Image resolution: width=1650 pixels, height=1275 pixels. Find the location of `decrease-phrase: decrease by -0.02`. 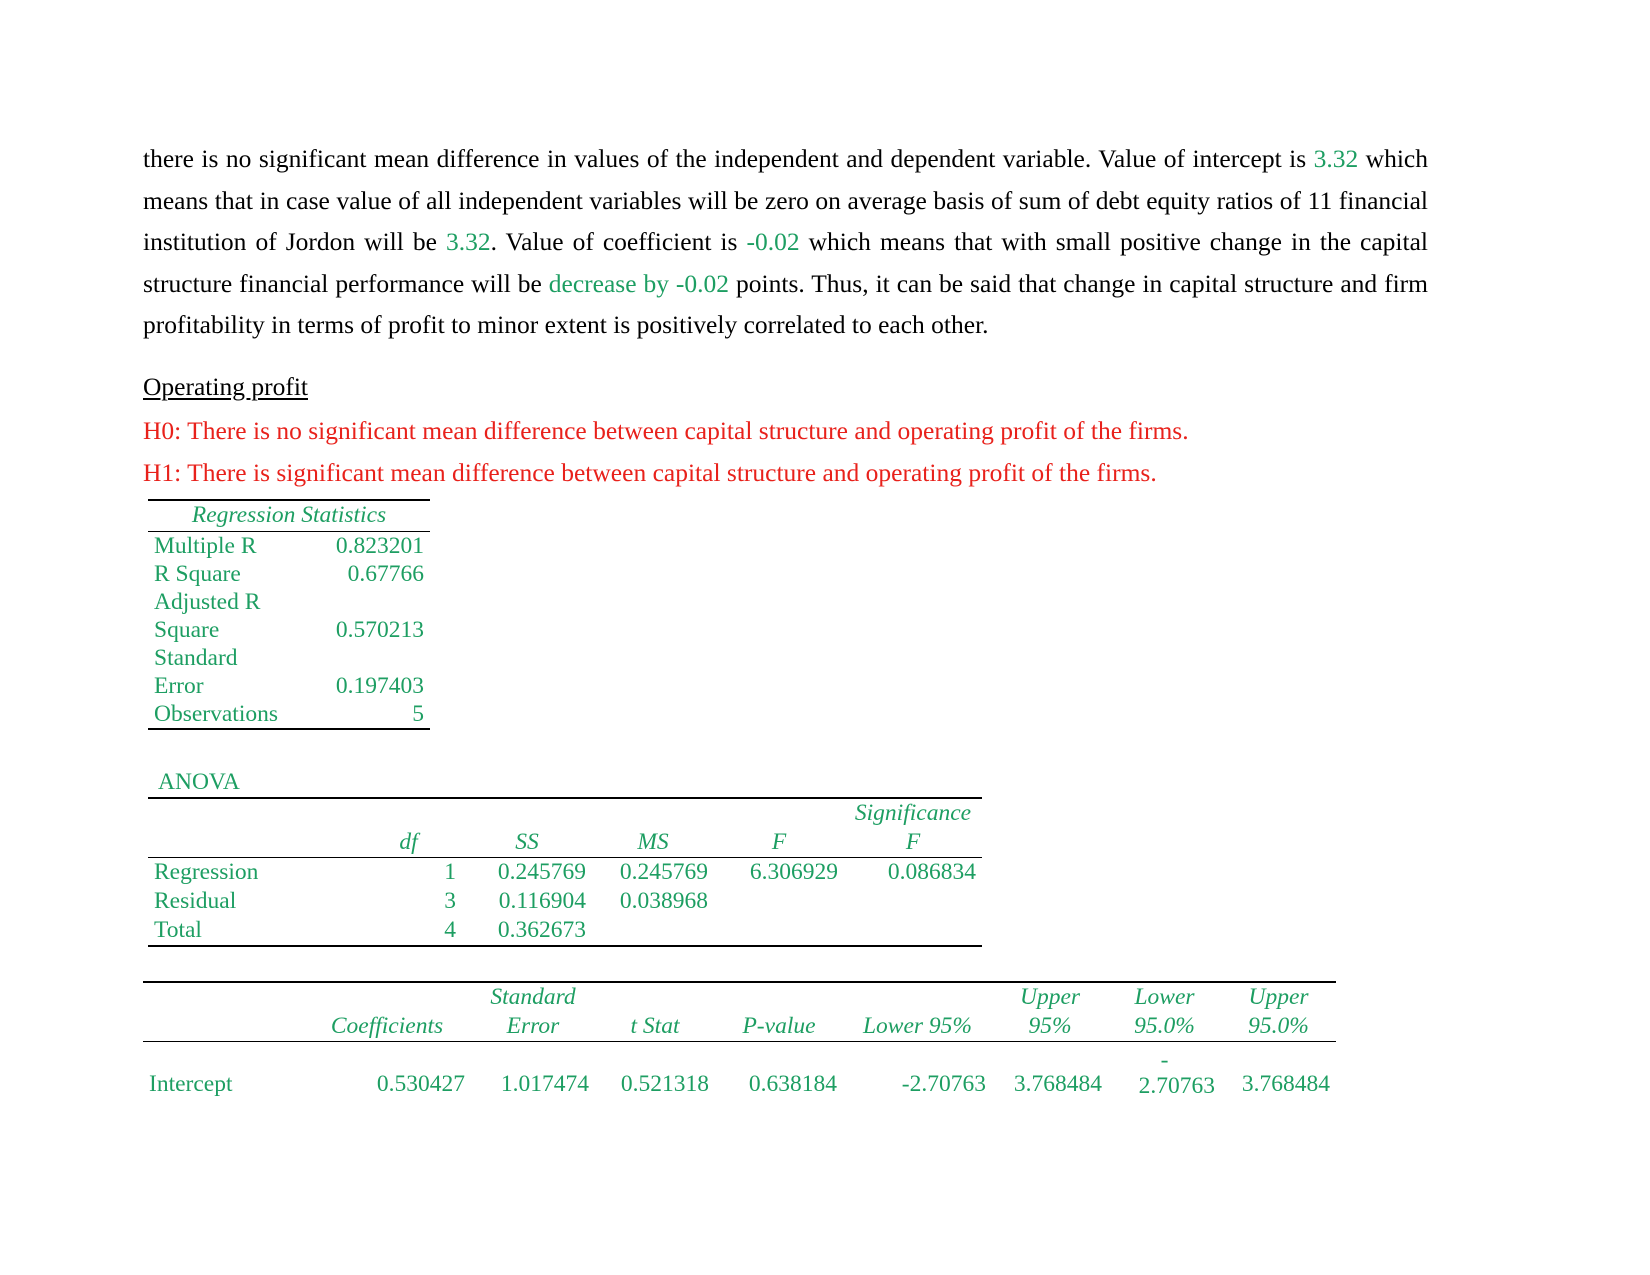

decrease-phrase: decrease by -0.02 is located at coordinates (639, 283).